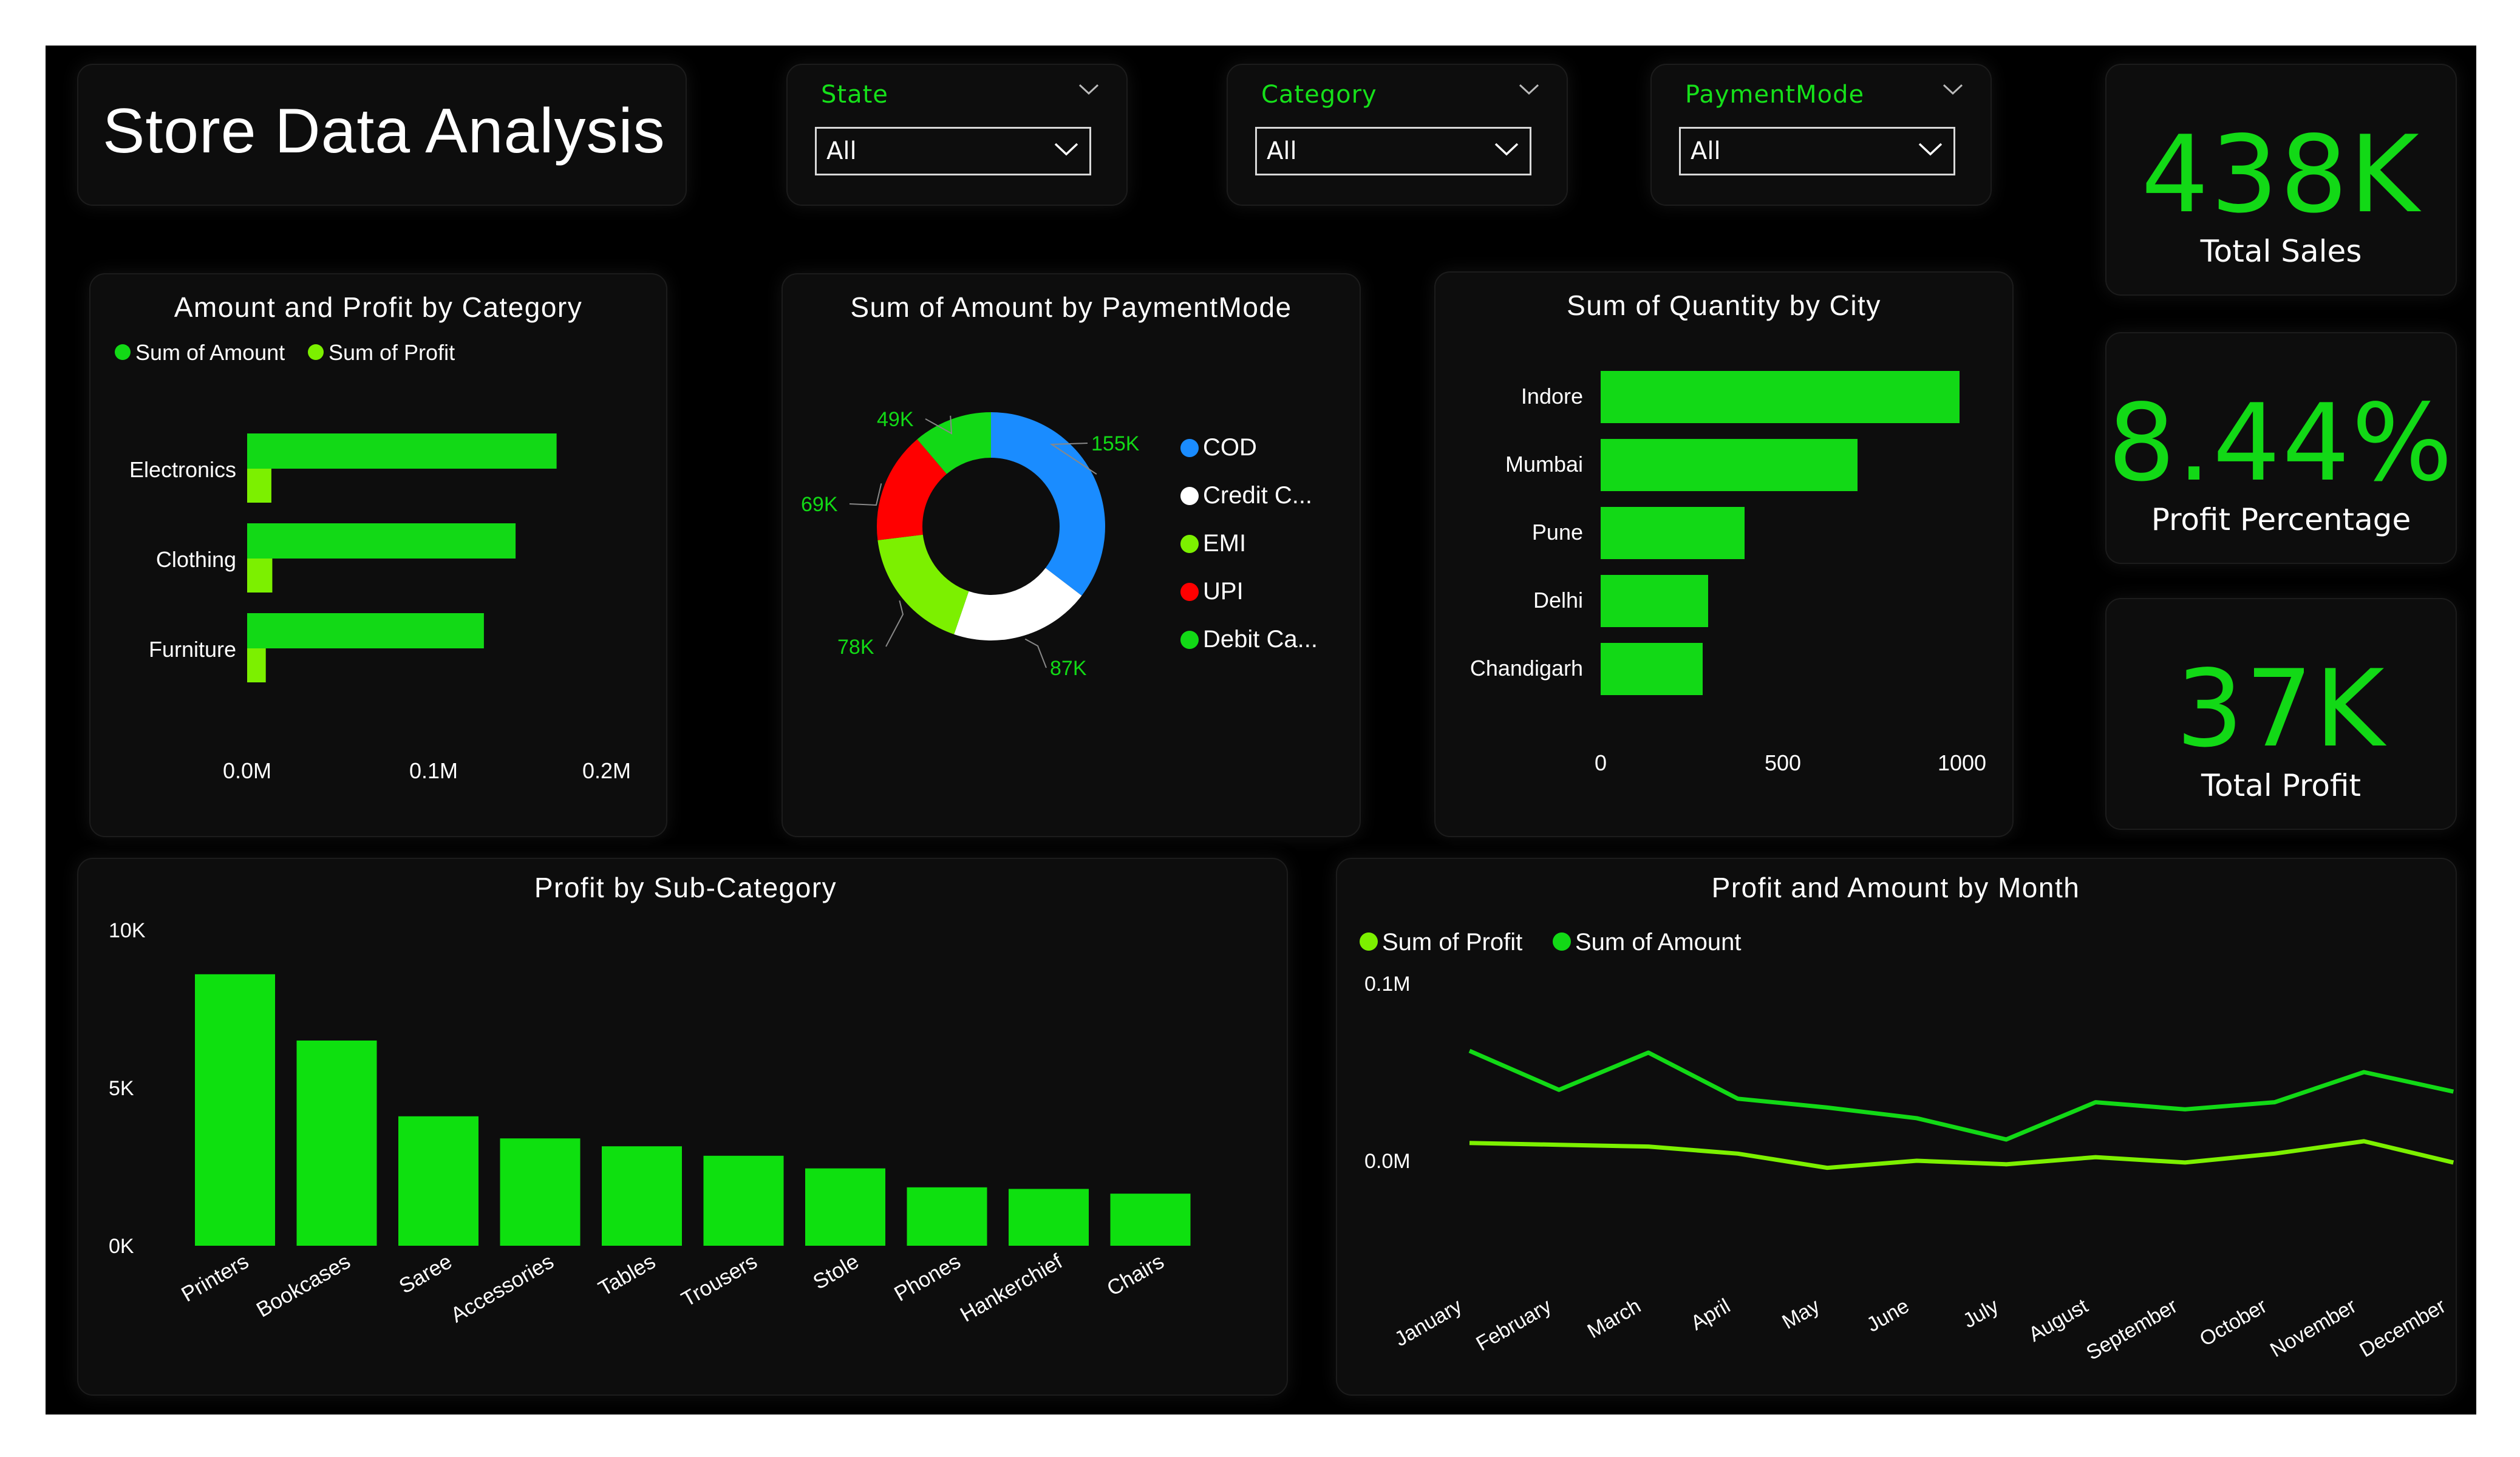 Image resolution: width=2520 pixels, height=1457 pixels. Describe the element at coordinates (953, 151) in the screenshot. I see `slicer-state-dropdown: All` at that location.